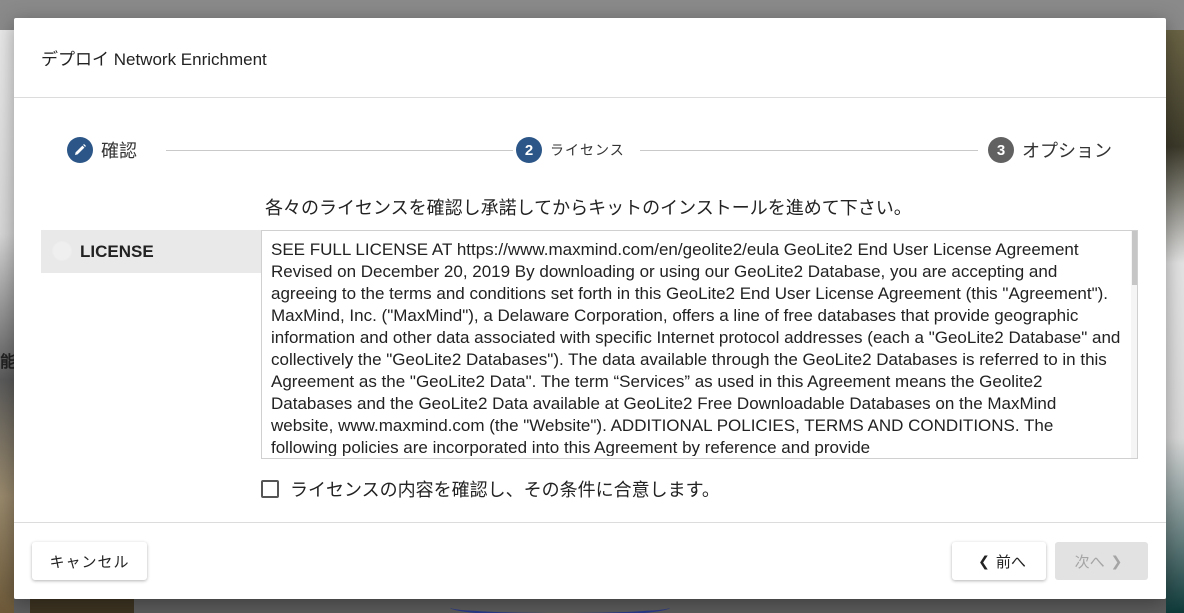 The height and width of the screenshot is (613, 1184). I want to click on step-options: 3 オプション, so click(1050, 150).